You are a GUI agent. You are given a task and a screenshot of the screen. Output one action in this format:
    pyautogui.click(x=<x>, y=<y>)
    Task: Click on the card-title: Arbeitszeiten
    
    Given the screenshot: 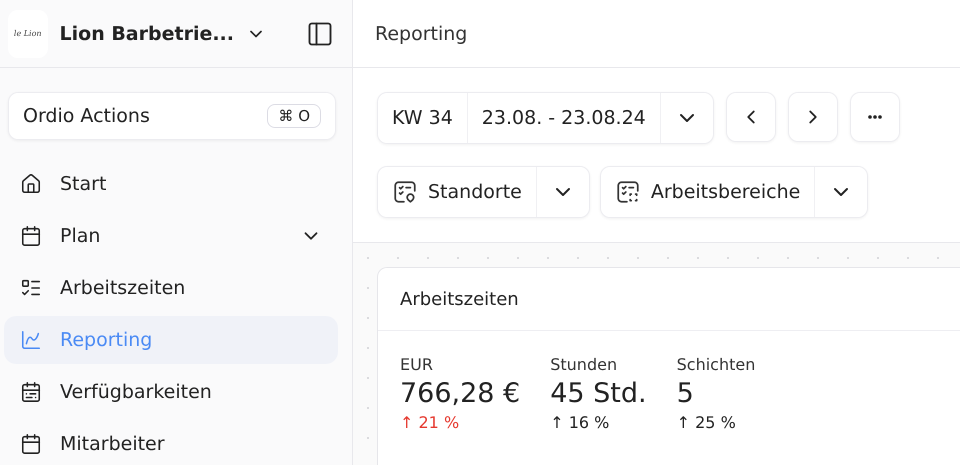 What is the action you would take?
    pyautogui.click(x=459, y=299)
    